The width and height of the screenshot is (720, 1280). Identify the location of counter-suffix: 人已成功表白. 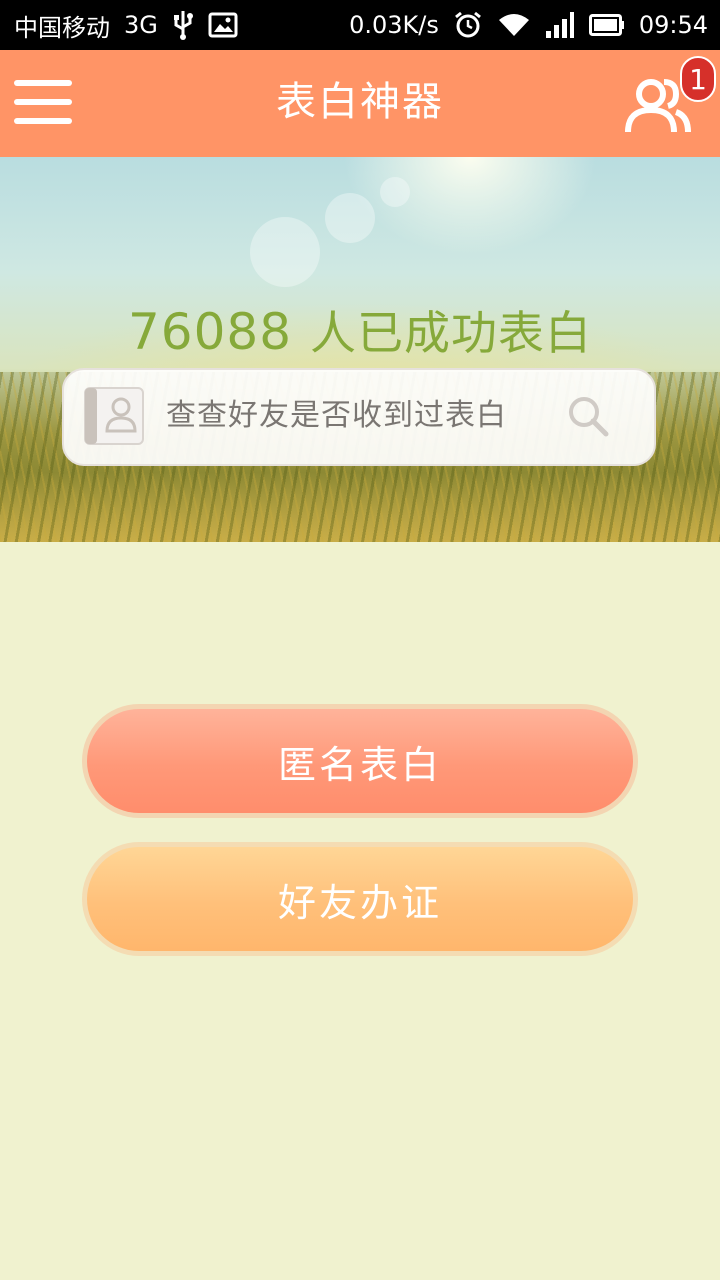
(451, 333).